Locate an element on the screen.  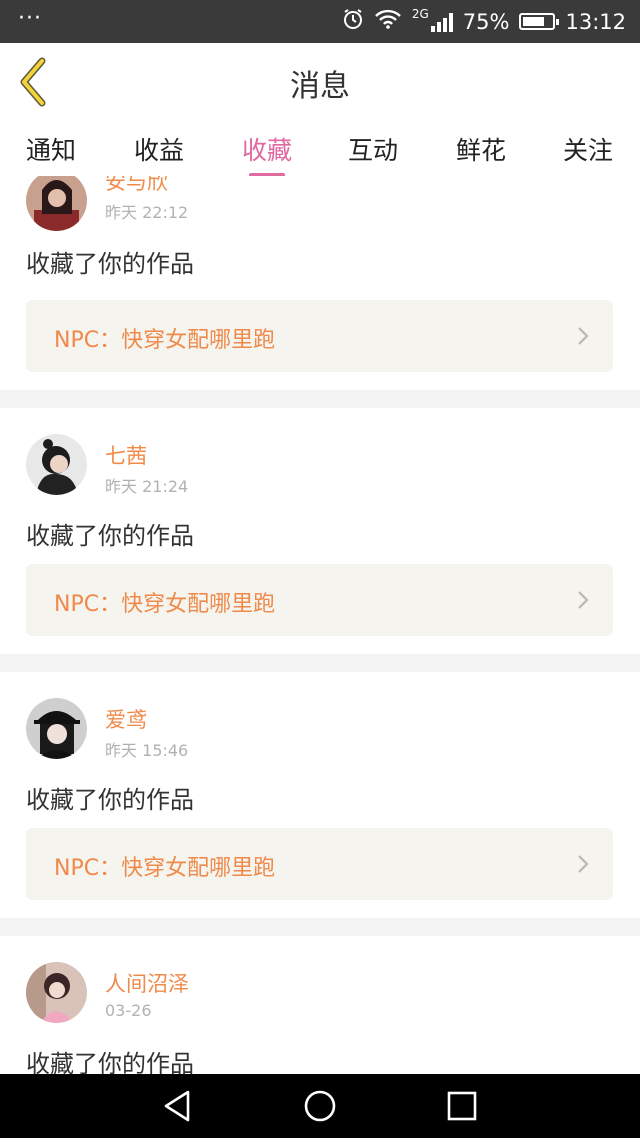
alarm-icon is located at coordinates (353, 21).